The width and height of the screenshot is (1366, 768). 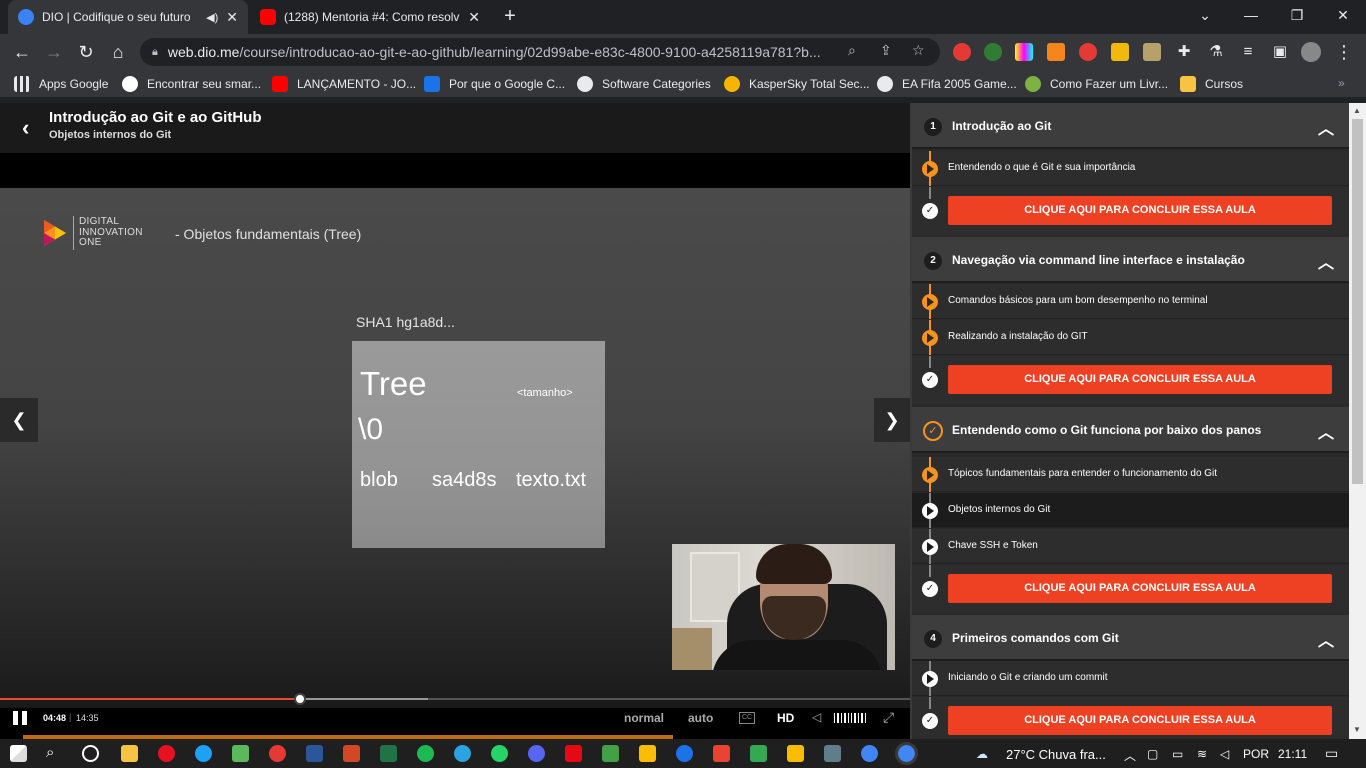 I want to click on remote-desktop-icon, so click(x=832, y=753).